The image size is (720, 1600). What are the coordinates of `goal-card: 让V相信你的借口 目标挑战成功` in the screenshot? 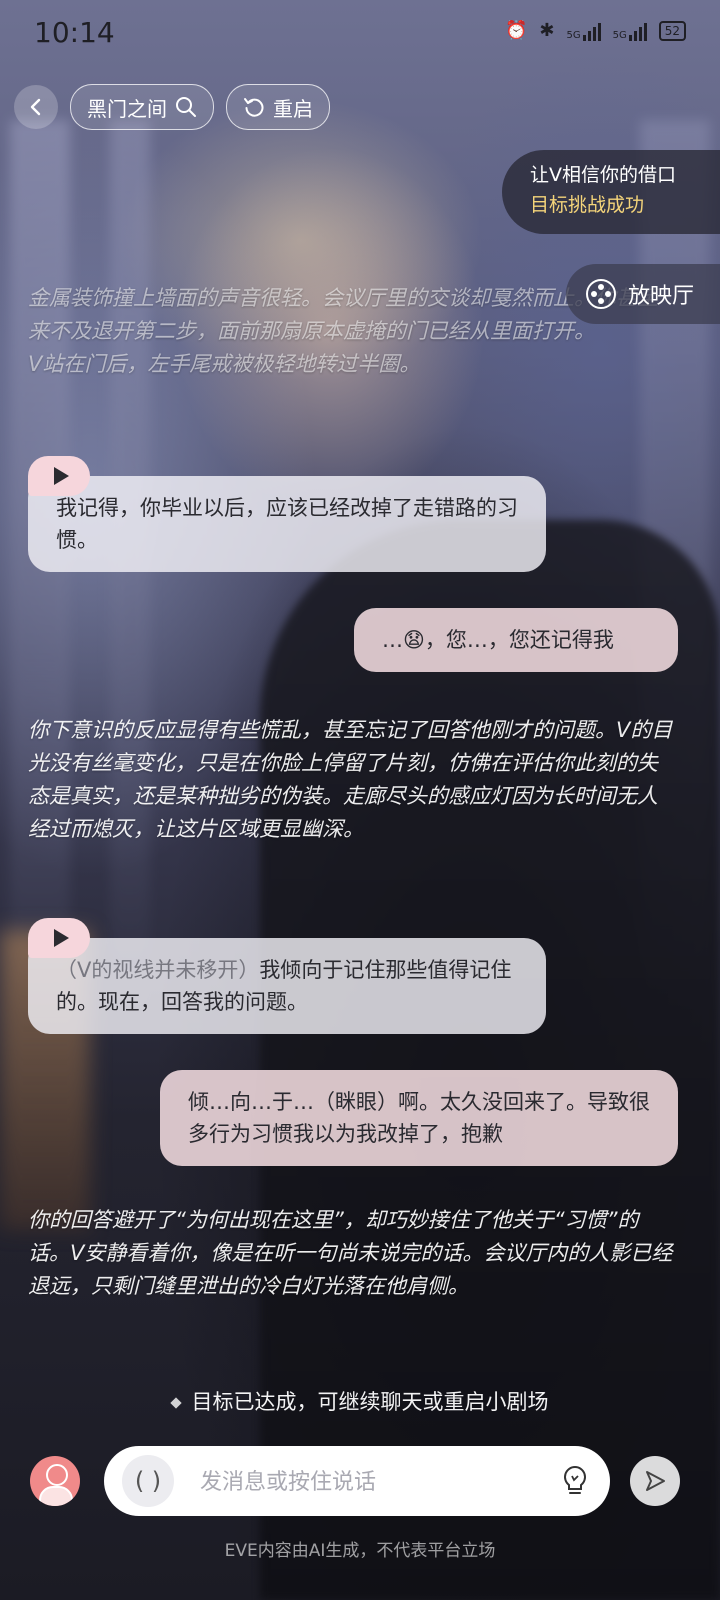 It's located at (611, 192).